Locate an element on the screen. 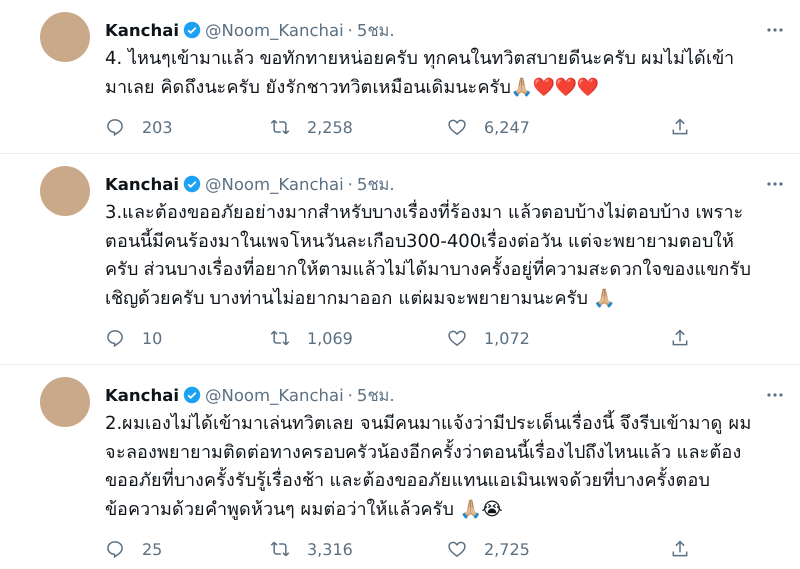  retweet-count: 2,258 is located at coordinates (330, 127).